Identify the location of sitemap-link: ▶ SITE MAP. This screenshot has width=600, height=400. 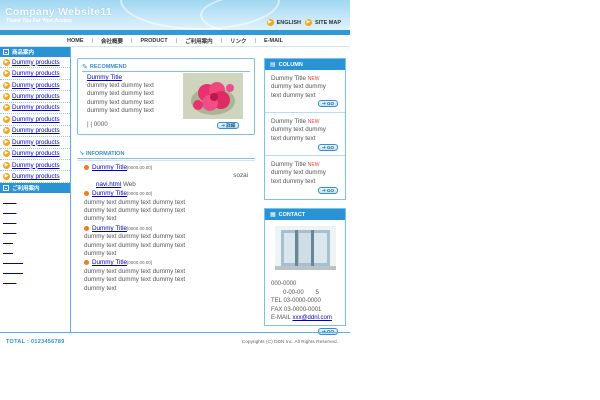
(323, 22).